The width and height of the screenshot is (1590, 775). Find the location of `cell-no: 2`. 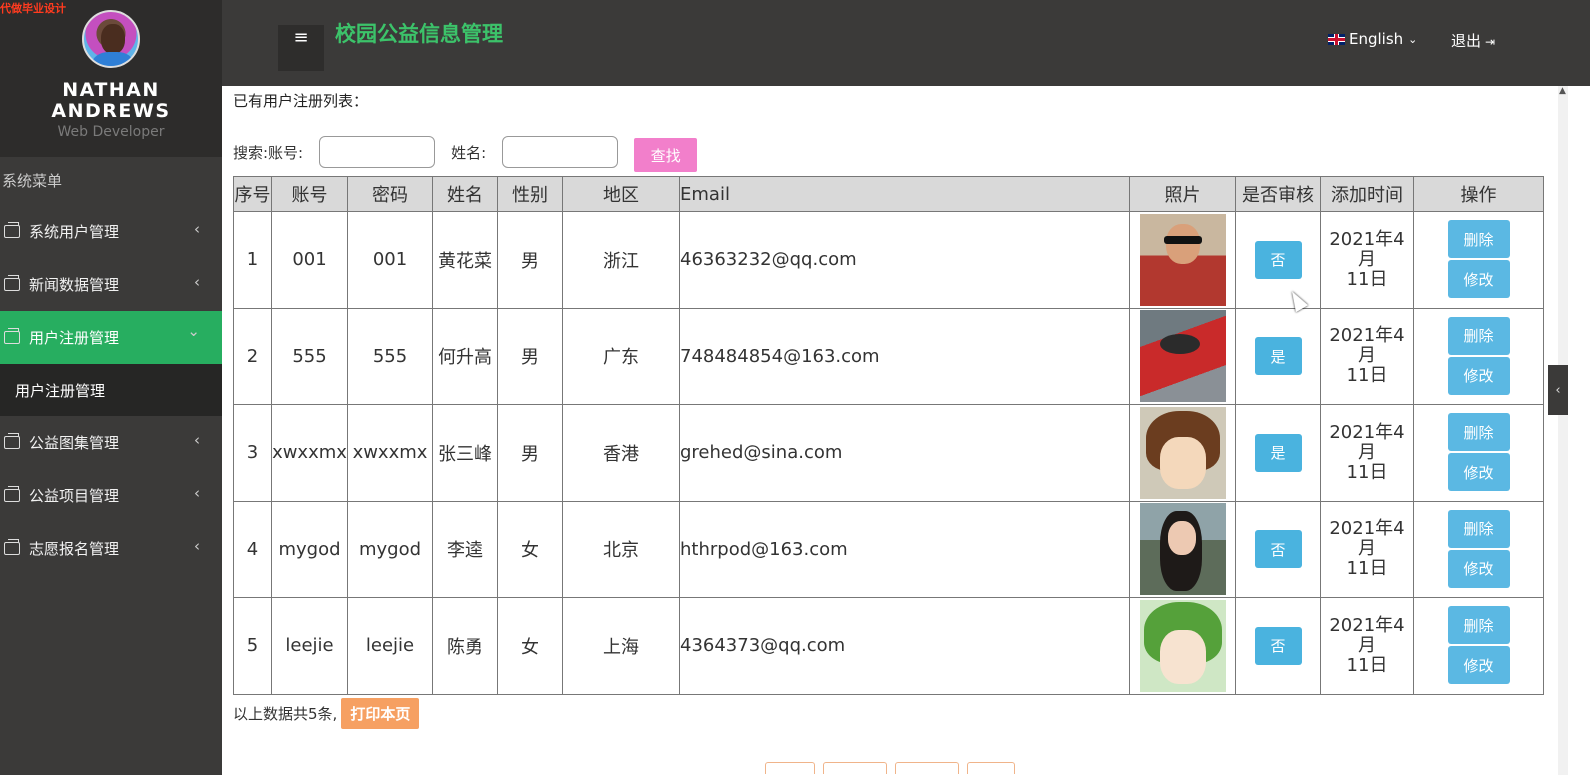

cell-no: 2 is located at coordinates (252, 356).